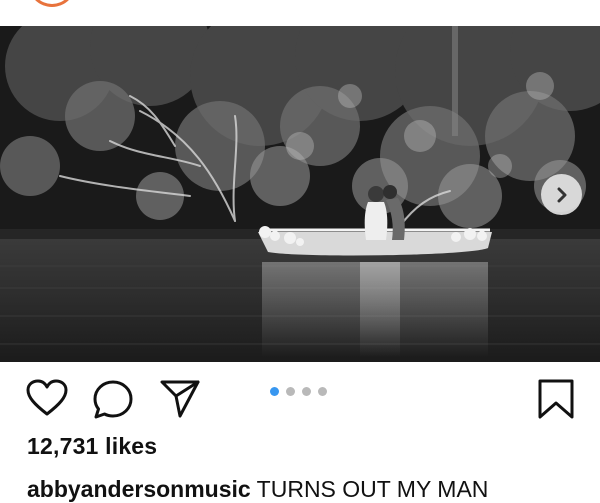  I want to click on comment-button, so click(113, 400).